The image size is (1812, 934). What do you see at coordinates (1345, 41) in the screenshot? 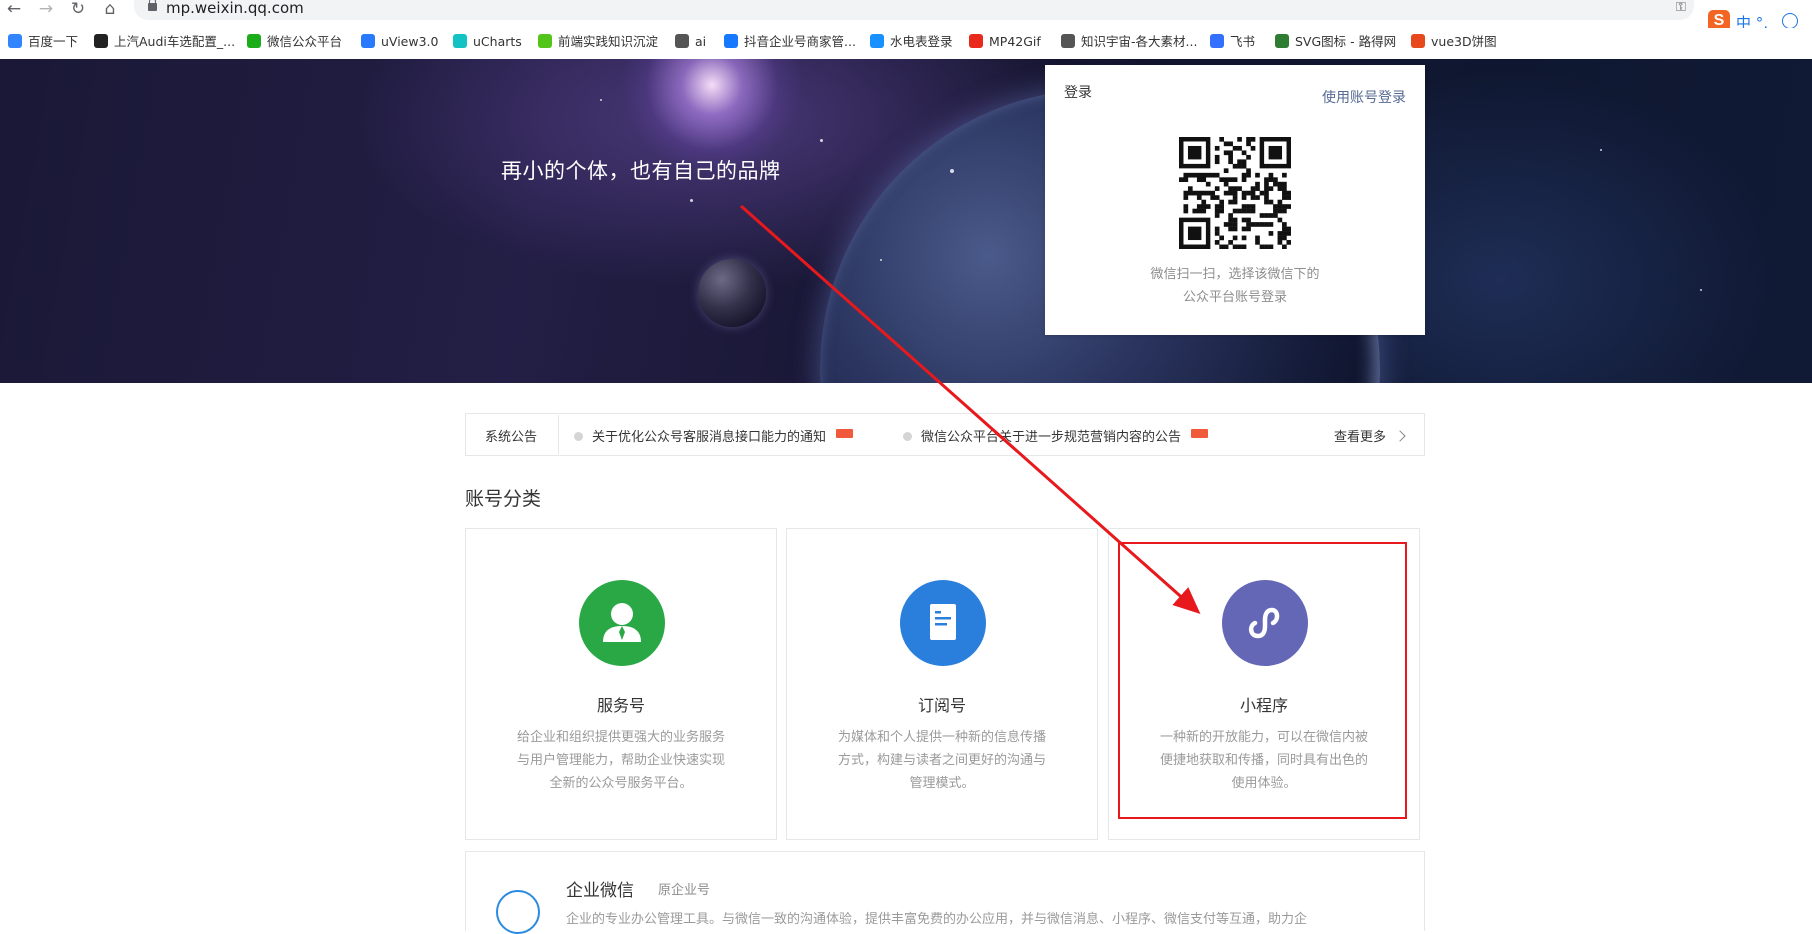
I see `bookmark-label: SVG图标 - 路得网` at bounding box center [1345, 41].